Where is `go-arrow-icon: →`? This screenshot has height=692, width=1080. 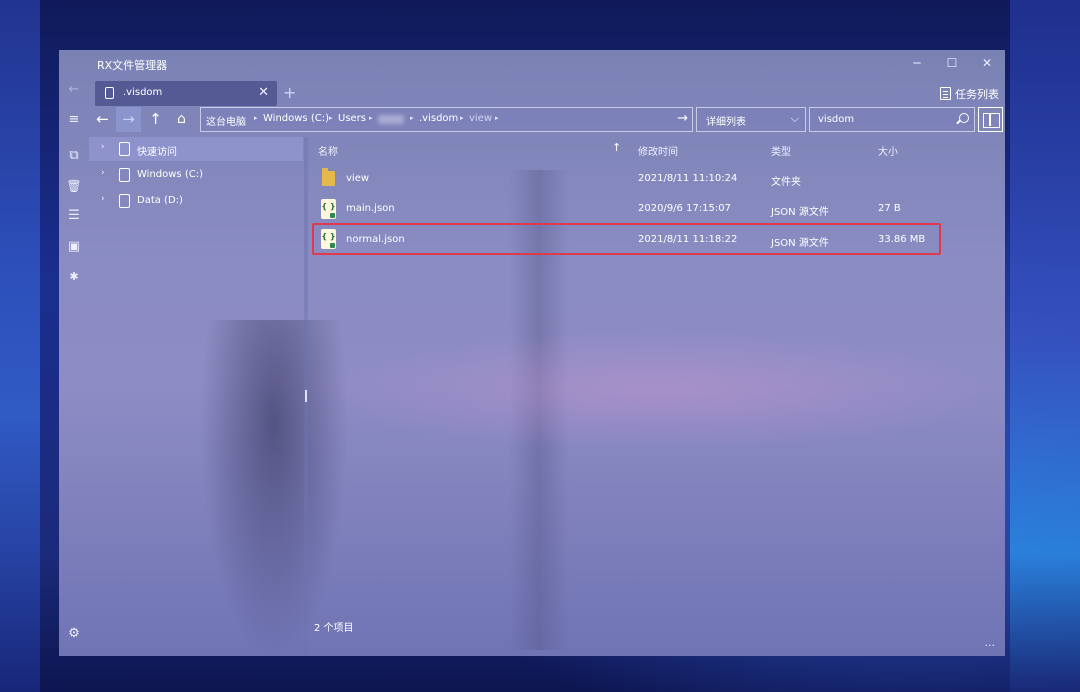 go-arrow-icon: → is located at coordinates (682, 118).